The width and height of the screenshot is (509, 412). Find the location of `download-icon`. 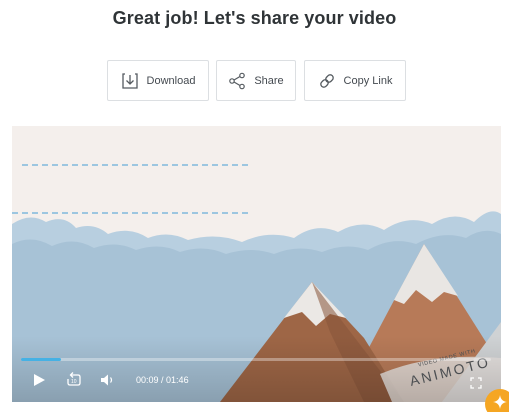

download-icon is located at coordinates (130, 81).